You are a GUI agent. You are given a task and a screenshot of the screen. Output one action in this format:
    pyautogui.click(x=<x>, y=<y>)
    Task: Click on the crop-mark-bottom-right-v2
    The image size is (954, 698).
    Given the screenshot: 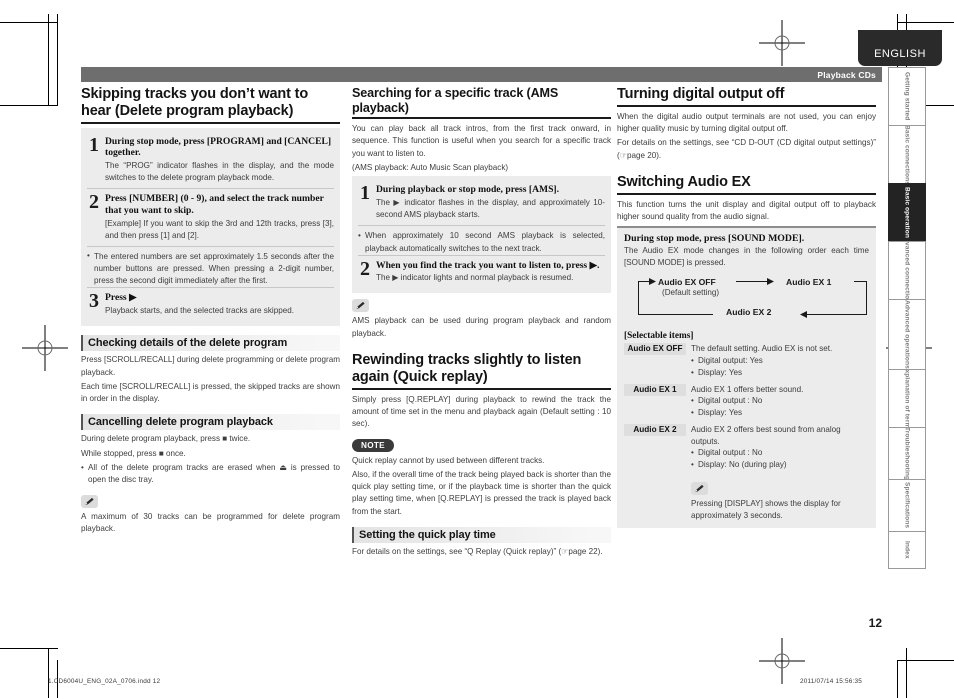 What is the action you would take?
    pyautogui.click(x=897, y=679)
    